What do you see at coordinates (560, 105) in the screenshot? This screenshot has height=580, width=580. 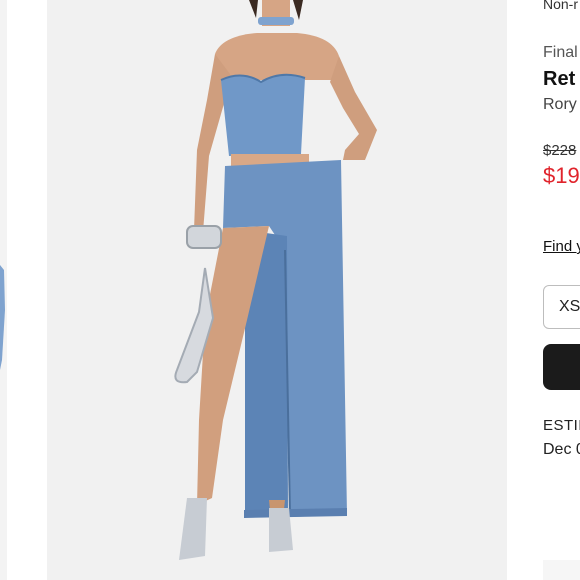 I see `brand-name: Rory` at bounding box center [560, 105].